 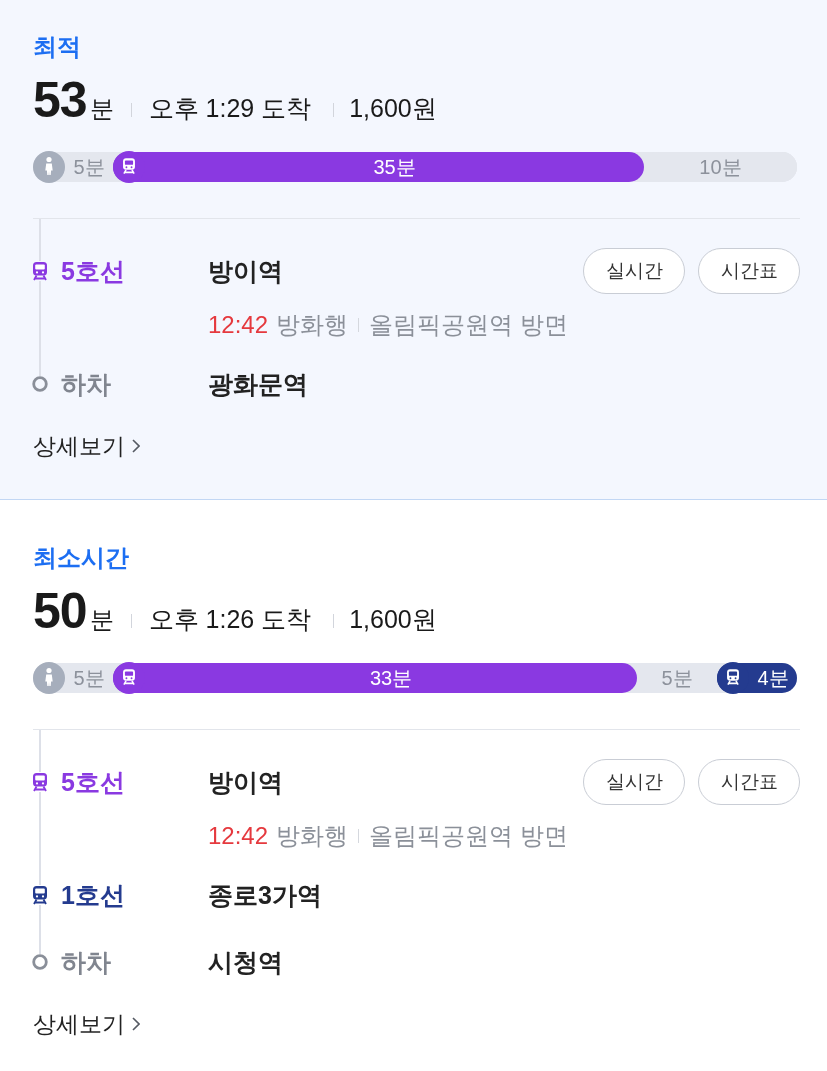 What do you see at coordinates (245, 962) in the screenshot?
I see `station-name: 시청역` at bounding box center [245, 962].